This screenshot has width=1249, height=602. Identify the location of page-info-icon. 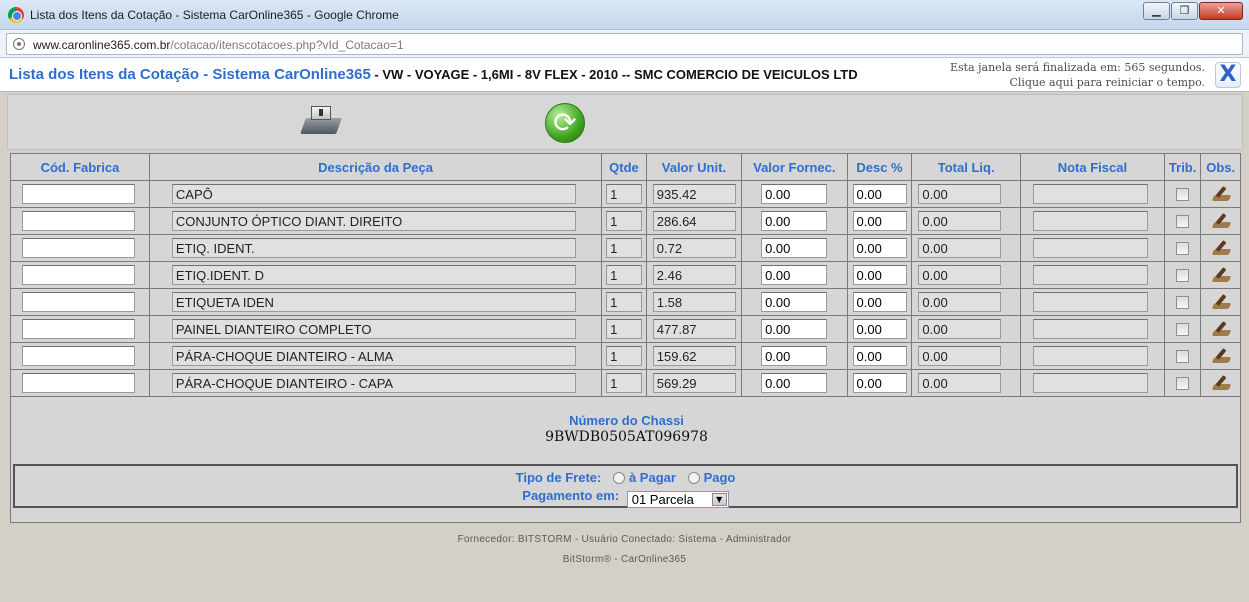
(19, 44).